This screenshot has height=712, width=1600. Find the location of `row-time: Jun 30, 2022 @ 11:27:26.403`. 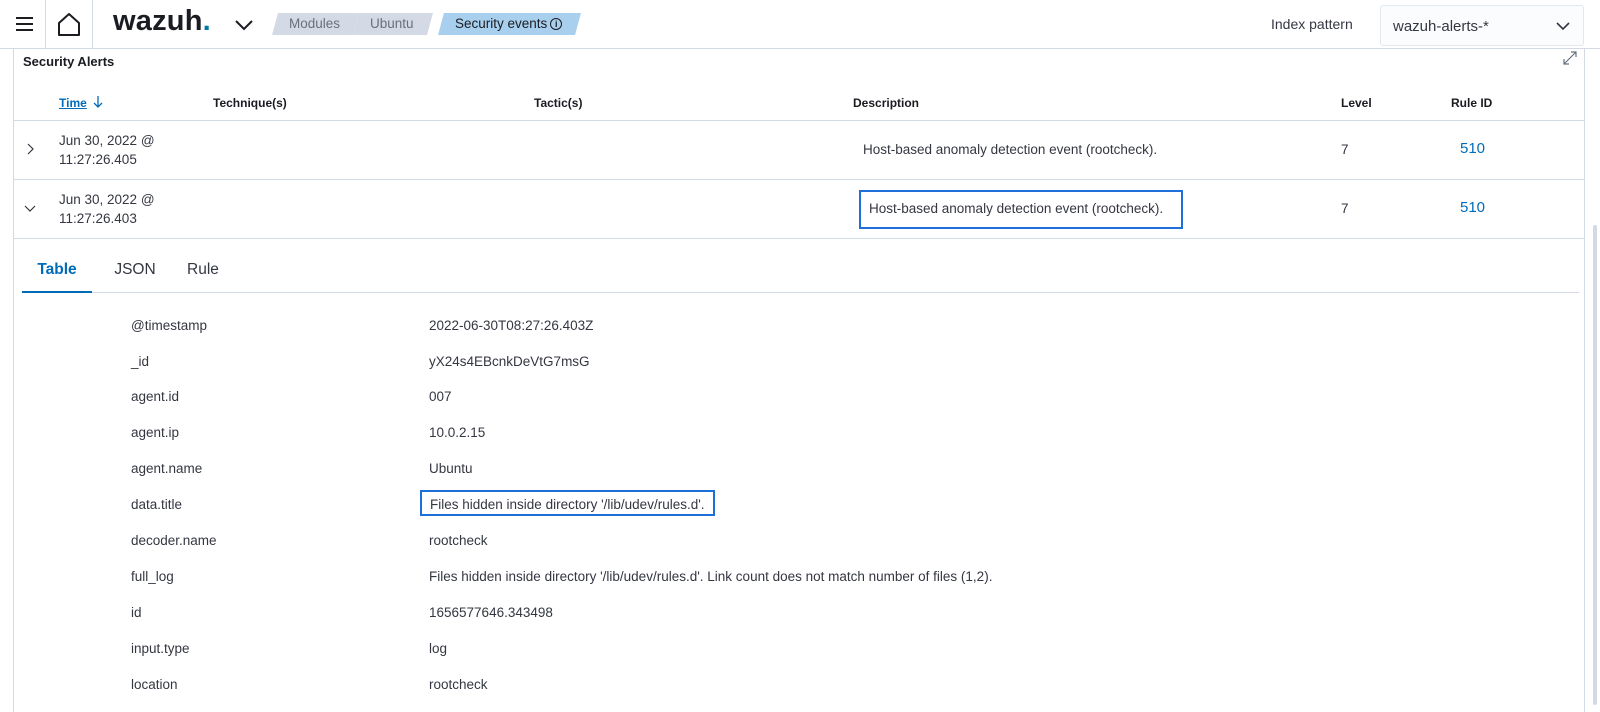

row-time: Jun 30, 2022 @ 11:27:26.403 is located at coordinates (107, 209).